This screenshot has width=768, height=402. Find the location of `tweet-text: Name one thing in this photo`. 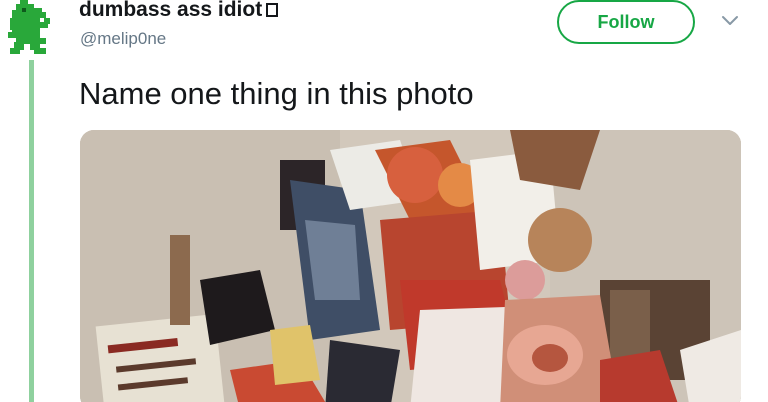

tweet-text: Name one thing in this photo is located at coordinates (276, 93).